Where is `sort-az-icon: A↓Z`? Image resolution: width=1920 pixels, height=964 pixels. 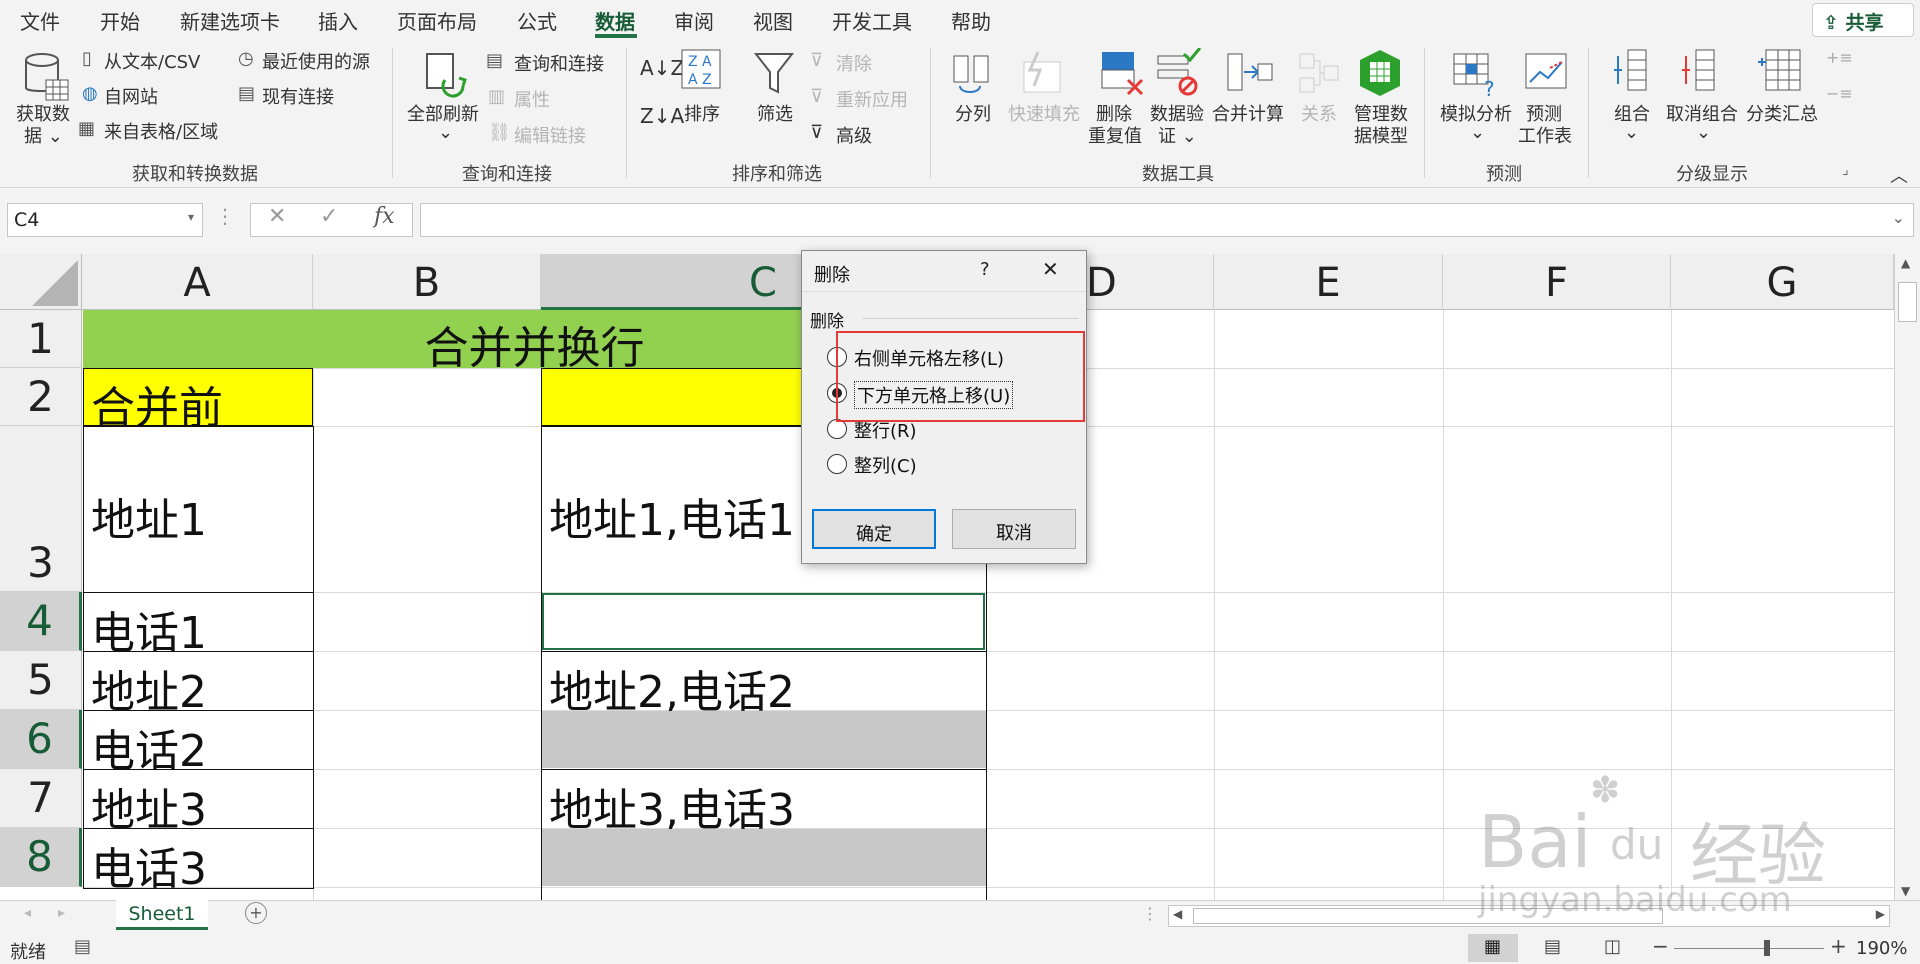 sort-az-icon: A↓Z is located at coordinates (662, 68).